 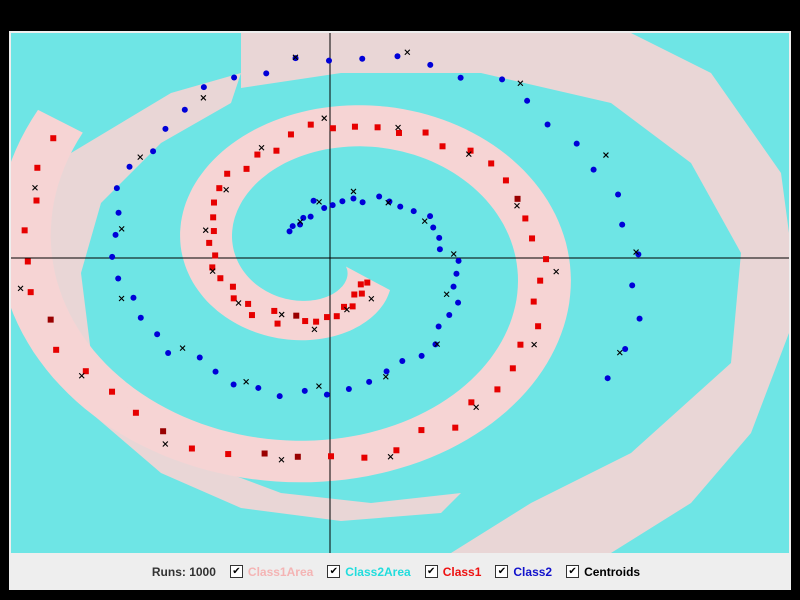 I want to click on toggle-centroids: ✔ Centroids, so click(x=603, y=572).